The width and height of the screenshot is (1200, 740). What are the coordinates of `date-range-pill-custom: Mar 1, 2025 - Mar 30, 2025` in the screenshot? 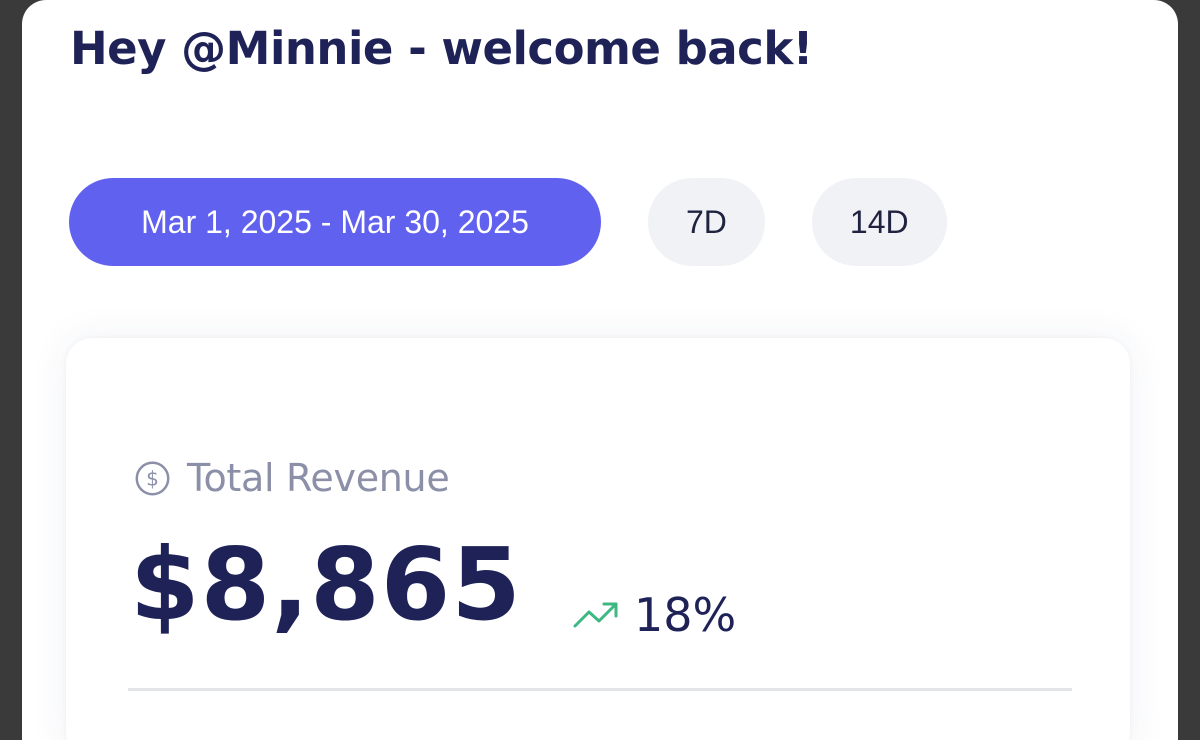 It's located at (335, 222).